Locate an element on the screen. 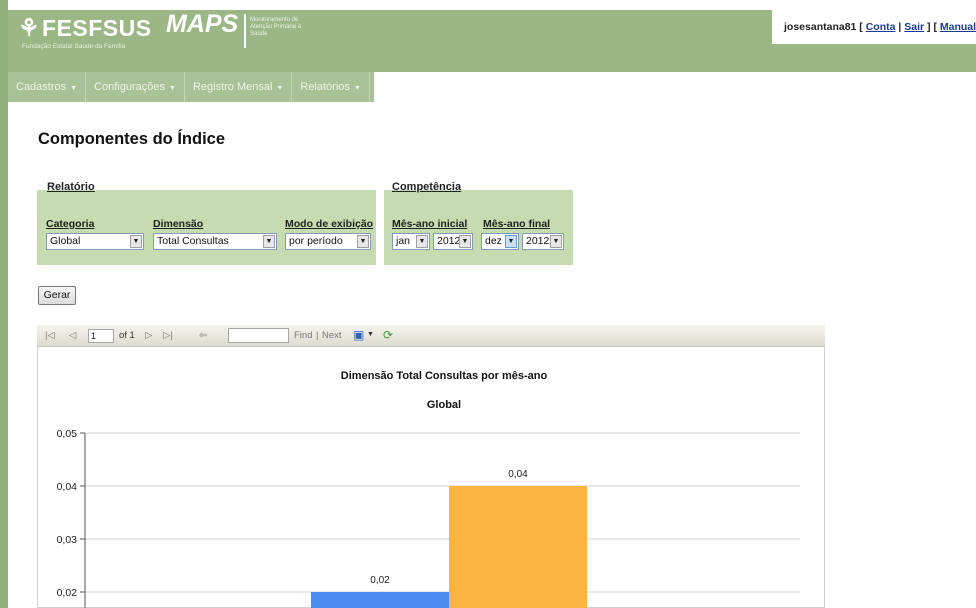 This screenshot has width=976, height=608. ano-final-value: 2012 is located at coordinates (538, 241).